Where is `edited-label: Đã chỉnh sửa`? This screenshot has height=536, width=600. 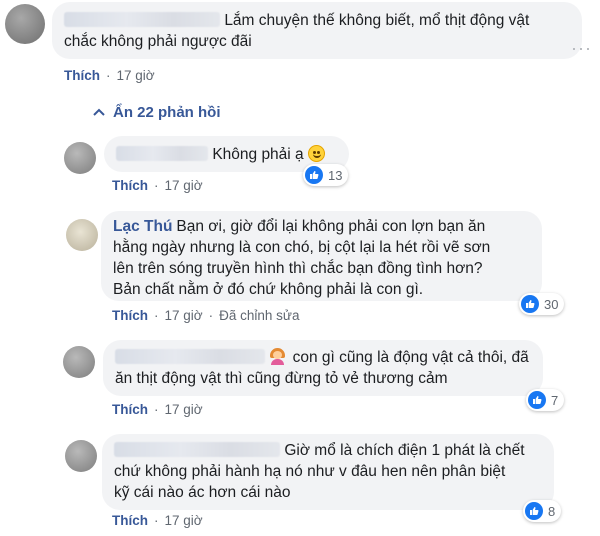
edited-label: Đã chỉnh sửa is located at coordinates (259, 315).